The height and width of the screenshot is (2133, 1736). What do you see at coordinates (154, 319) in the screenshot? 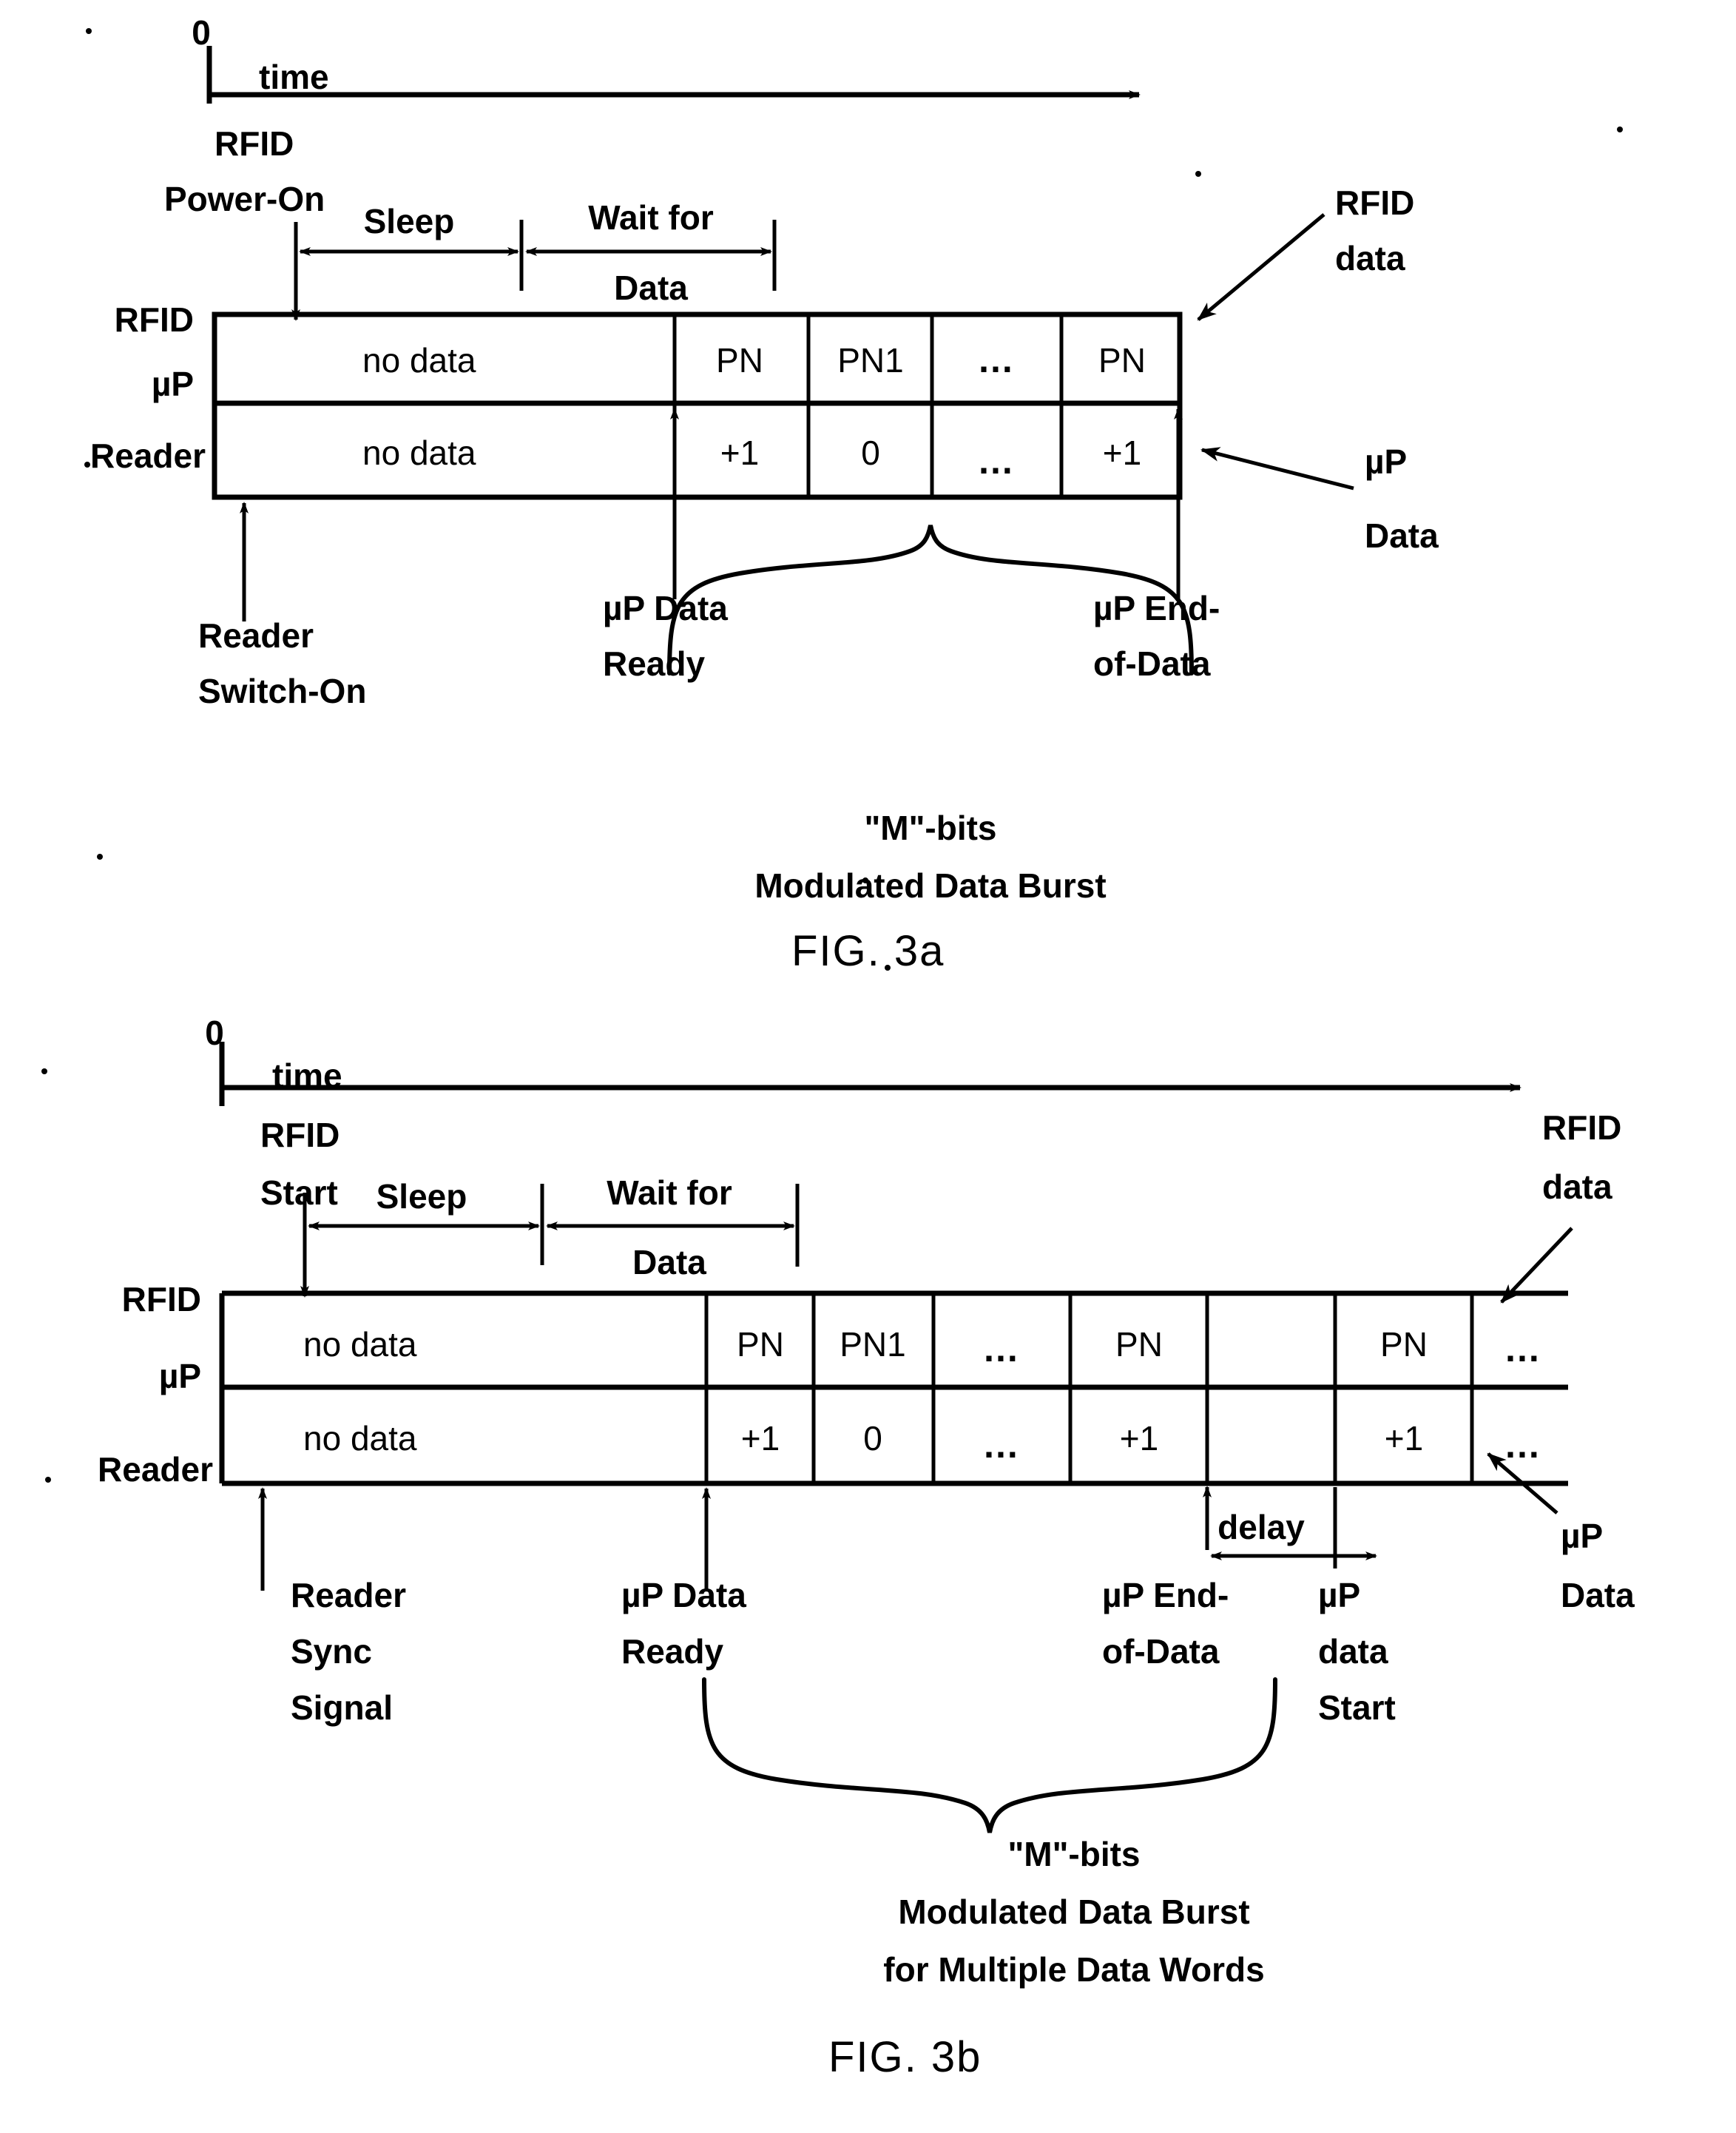
I see `fig3a-row-label-rfid: RFID` at bounding box center [154, 319].